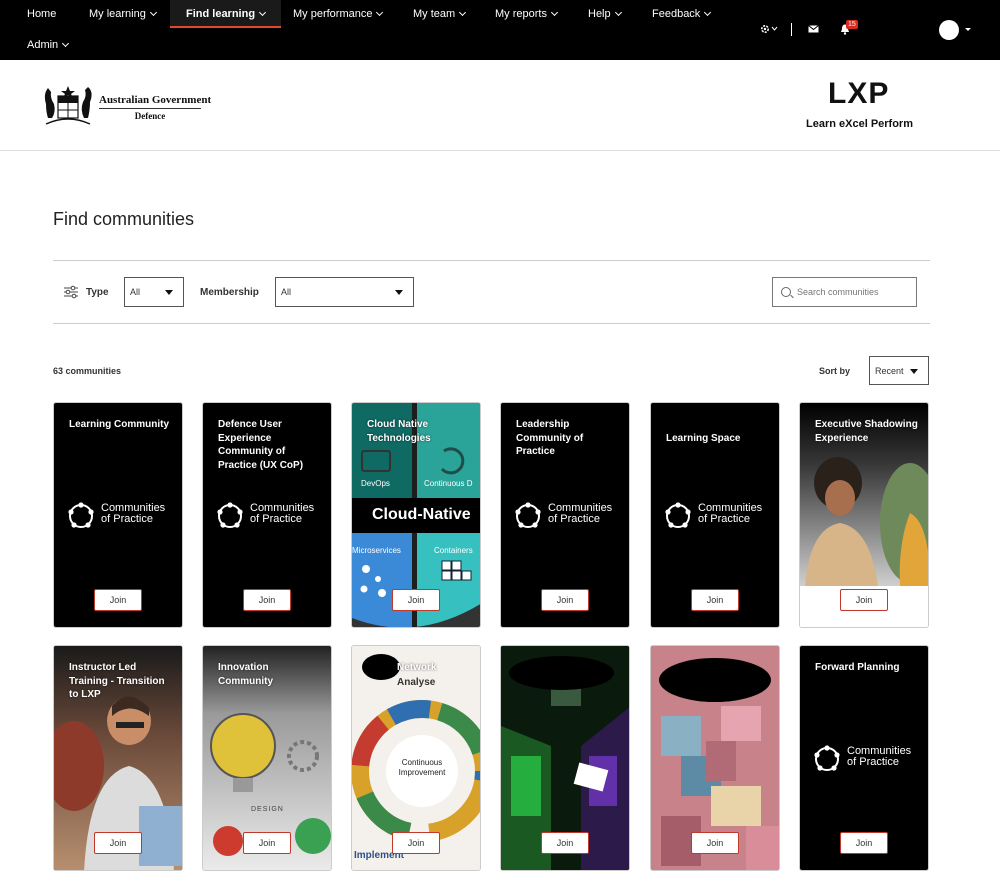 The width and height of the screenshot is (1000, 879). What do you see at coordinates (245, 674) in the screenshot?
I see `card-title: Innovation Community` at bounding box center [245, 674].